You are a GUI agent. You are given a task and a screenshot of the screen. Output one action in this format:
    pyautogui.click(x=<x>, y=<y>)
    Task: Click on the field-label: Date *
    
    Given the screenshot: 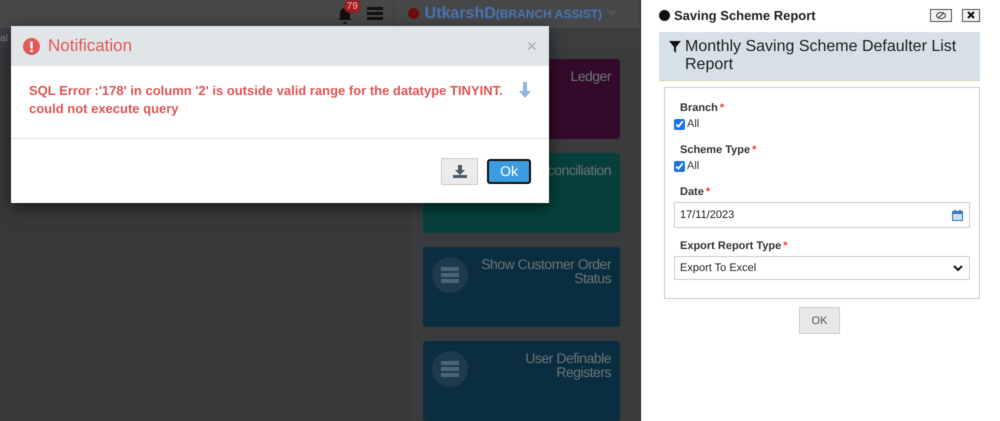 What is the action you would take?
    pyautogui.click(x=696, y=192)
    